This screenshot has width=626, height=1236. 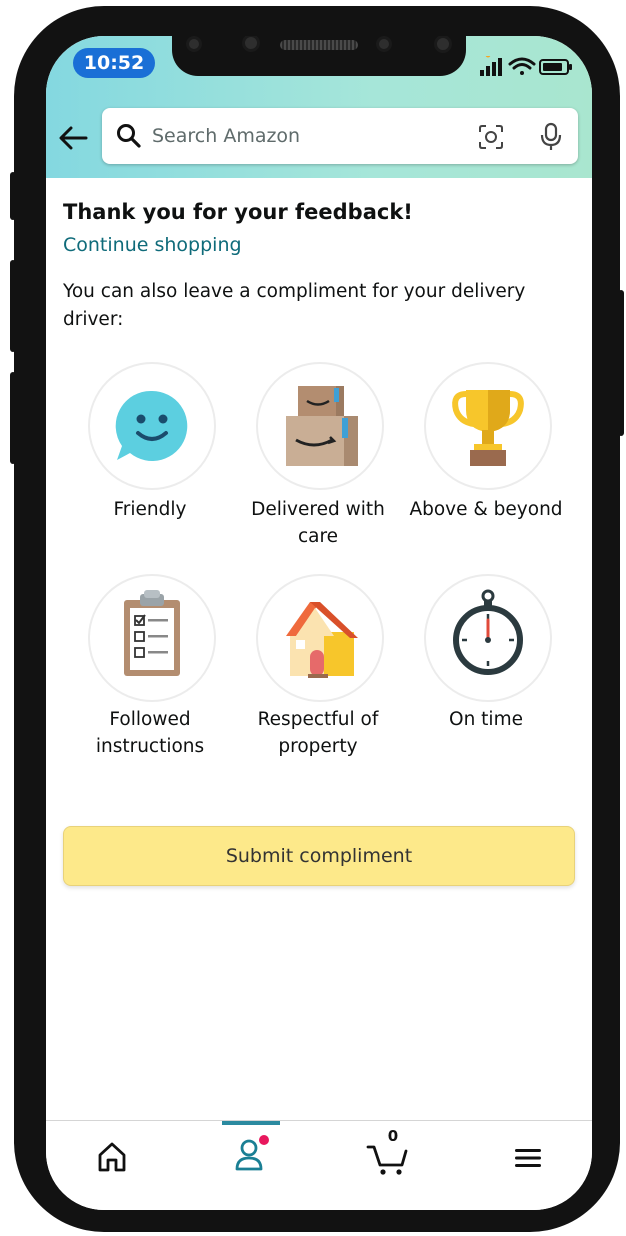 What do you see at coordinates (129, 136) in the screenshot?
I see `search-icon` at bounding box center [129, 136].